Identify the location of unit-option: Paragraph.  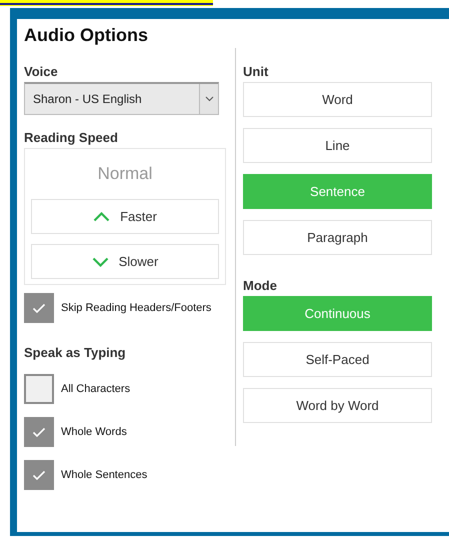
(337, 237).